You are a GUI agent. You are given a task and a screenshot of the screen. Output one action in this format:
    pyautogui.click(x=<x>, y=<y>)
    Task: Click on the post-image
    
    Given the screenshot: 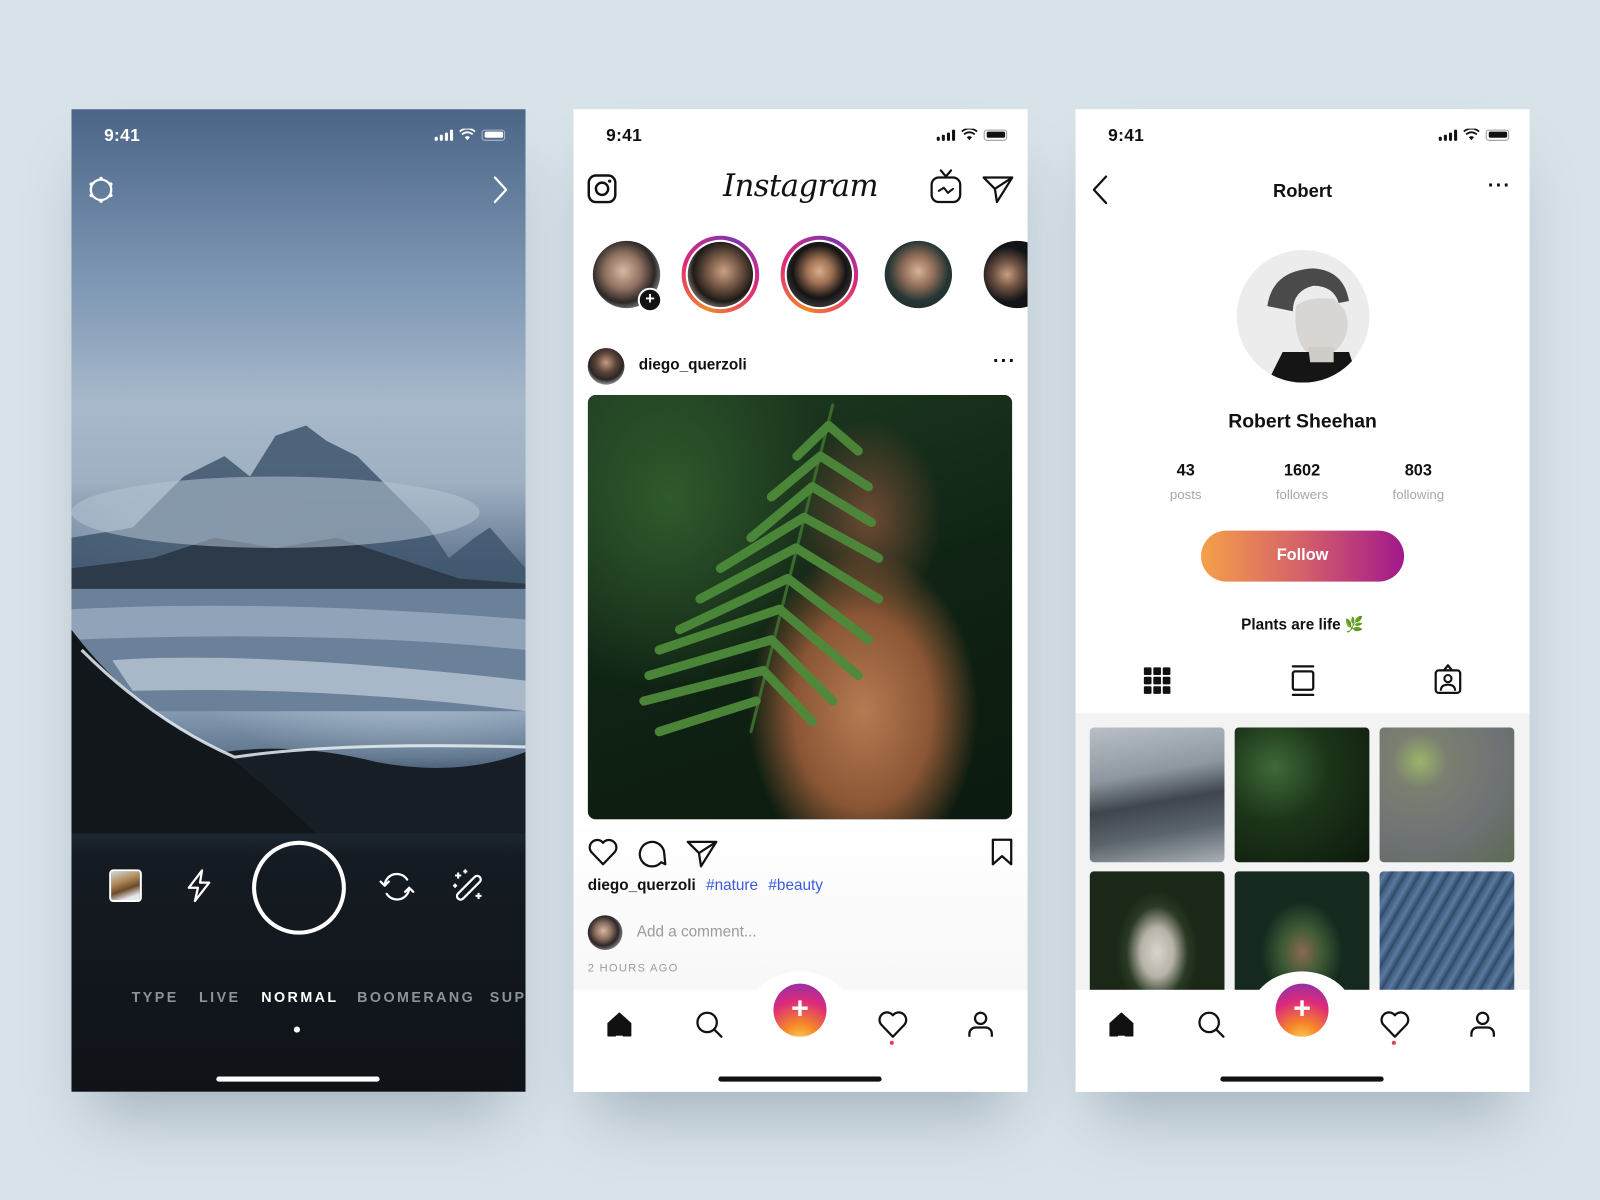 What is the action you would take?
    pyautogui.click(x=800, y=607)
    